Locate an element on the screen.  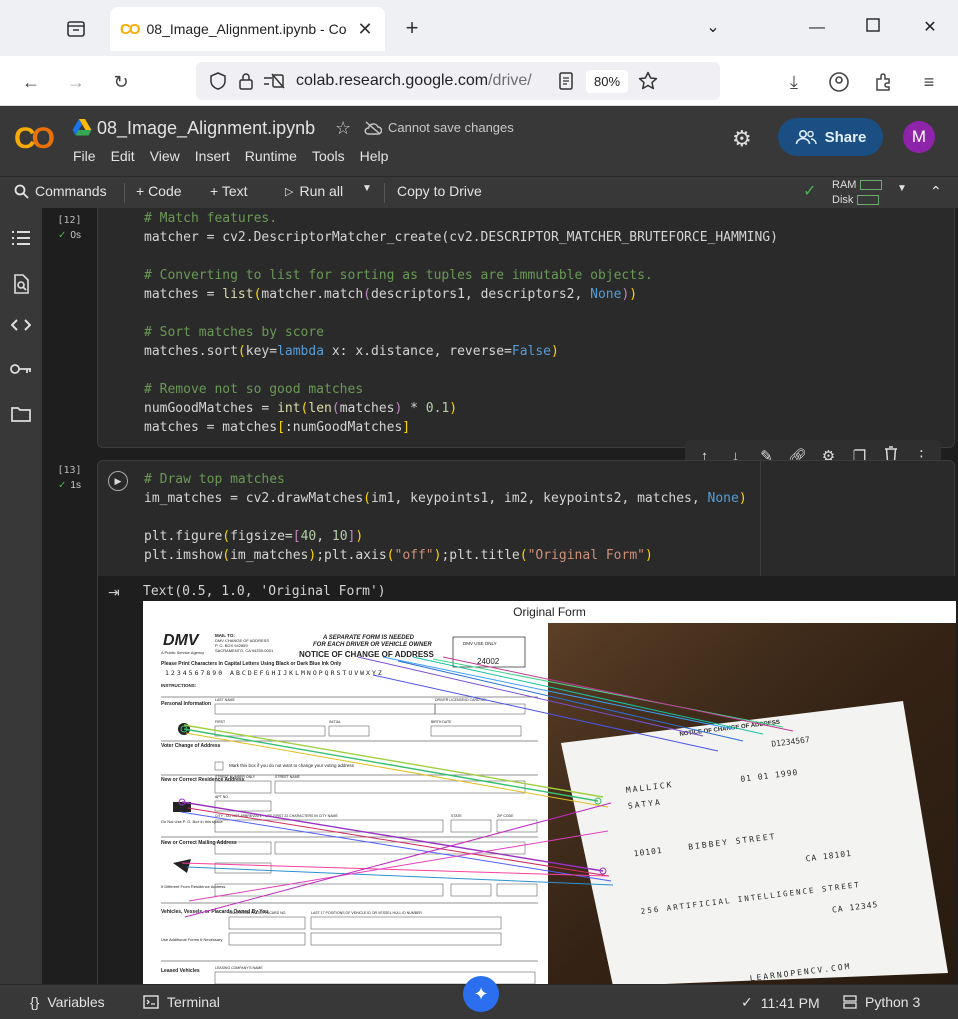
downloads-icon: ⤓ is located at coordinates (794, 82).